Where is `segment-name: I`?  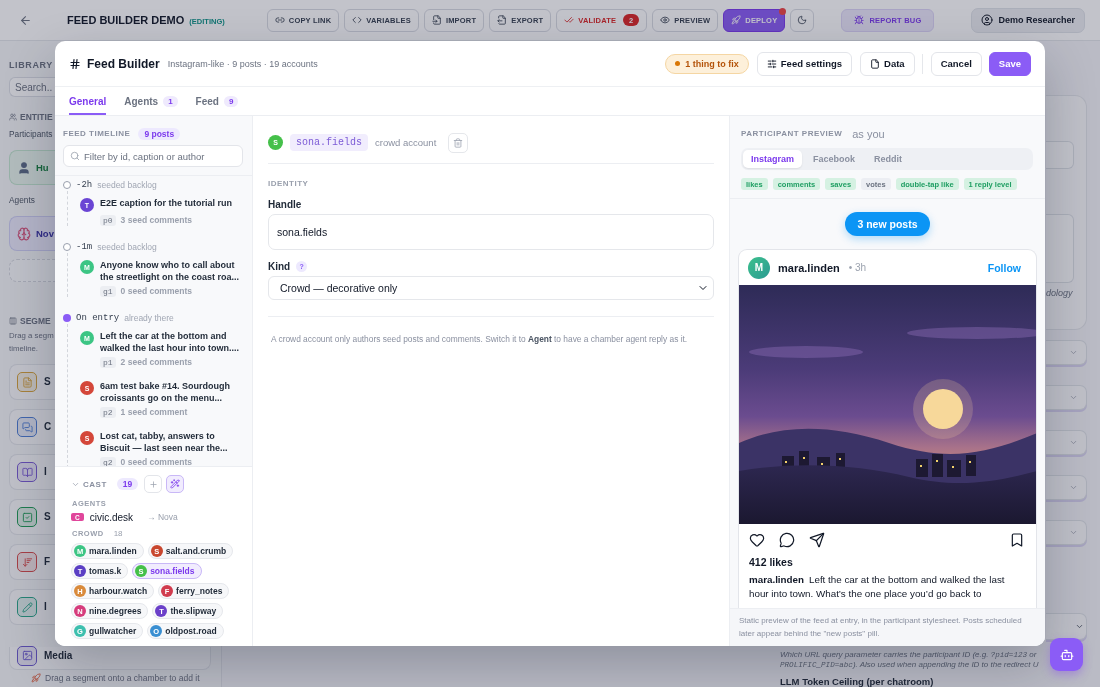 segment-name: I is located at coordinates (45, 472).